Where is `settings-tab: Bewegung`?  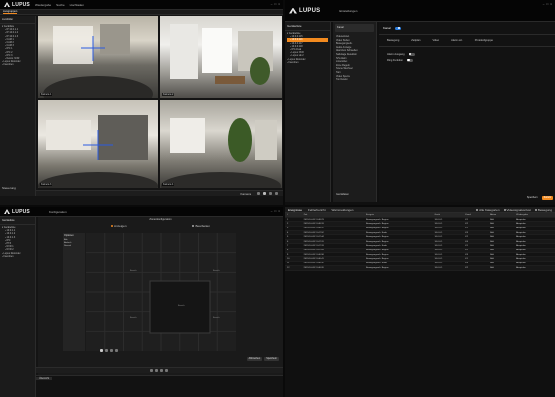
settings-tab: Bewegung is located at coordinates (393, 40).